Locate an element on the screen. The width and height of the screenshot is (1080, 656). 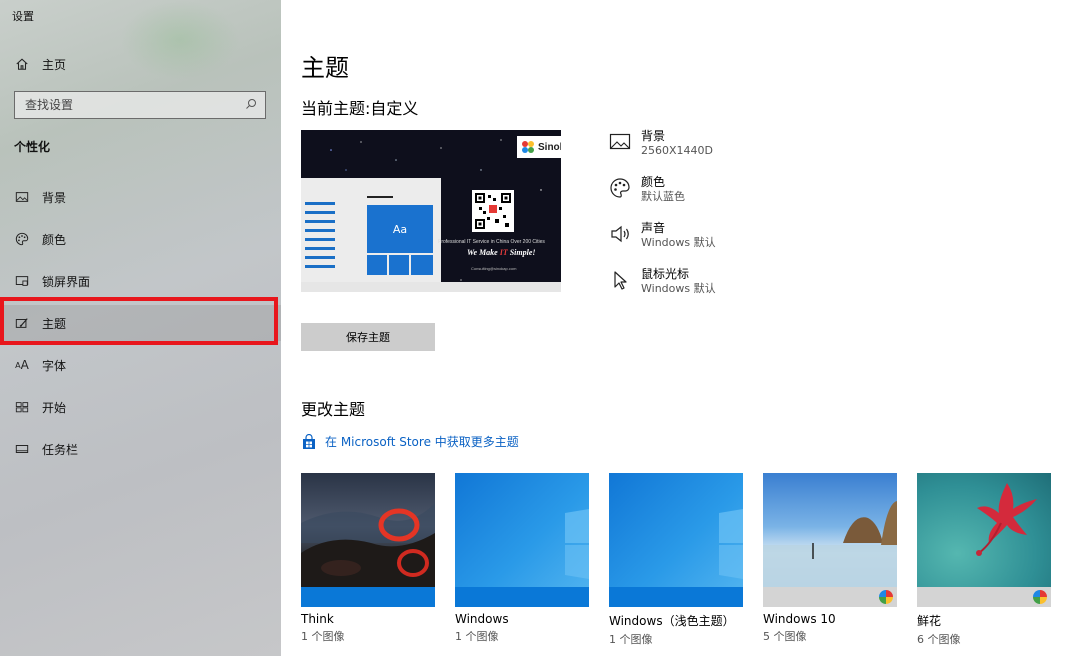
sidebar-item-label: 开始 is located at coordinates (54, 407).